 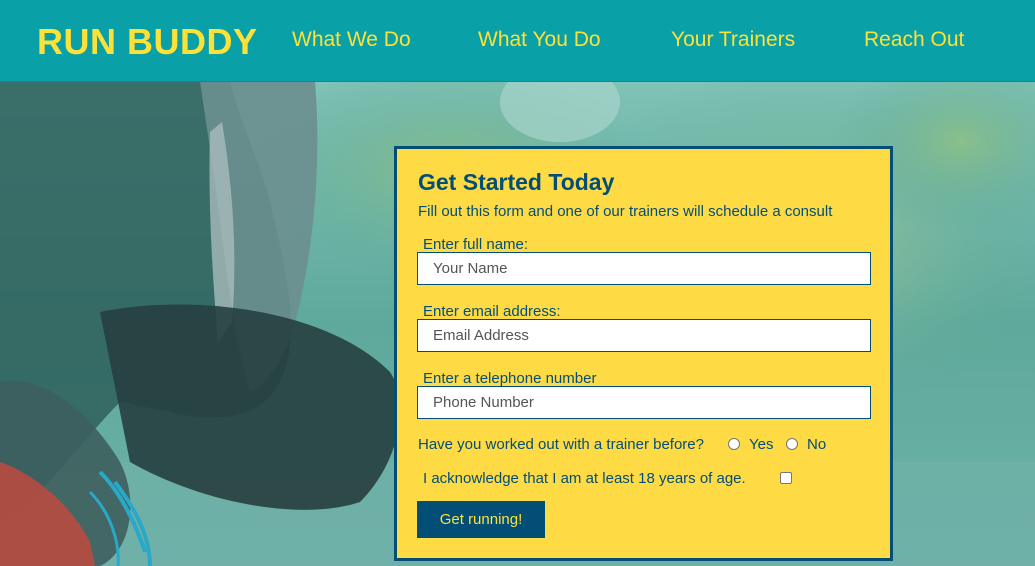 What do you see at coordinates (761, 444) in the screenshot?
I see `radio-yes-label: Yes` at bounding box center [761, 444].